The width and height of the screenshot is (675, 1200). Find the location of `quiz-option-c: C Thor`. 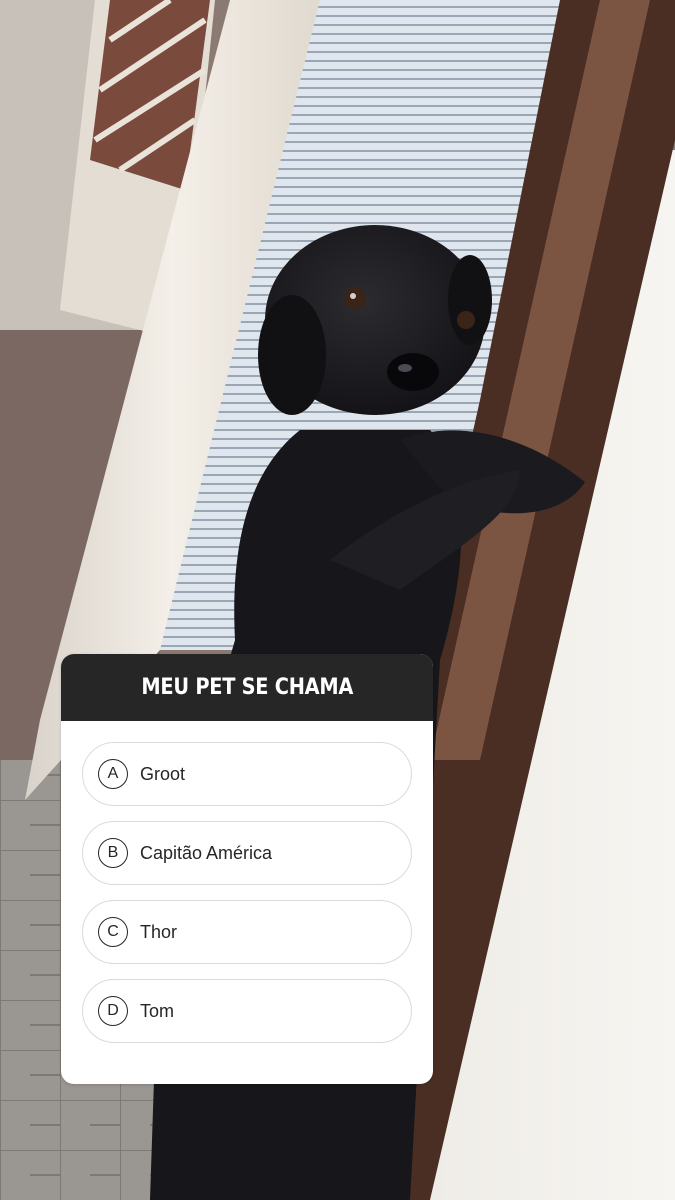

quiz-option-c: C Thor is located at coordinates (247, 932).